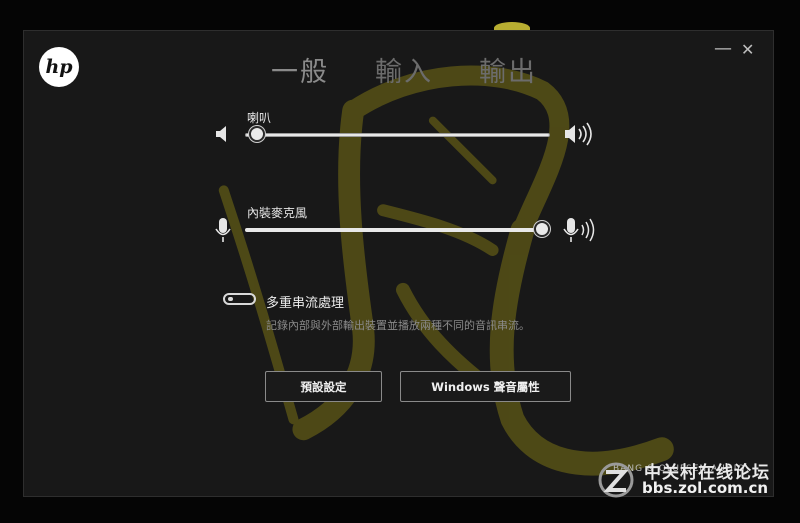 This screenshot has height=523, width=800. I want to click on multistream-title: 多重串流處理, so click(305, 303).